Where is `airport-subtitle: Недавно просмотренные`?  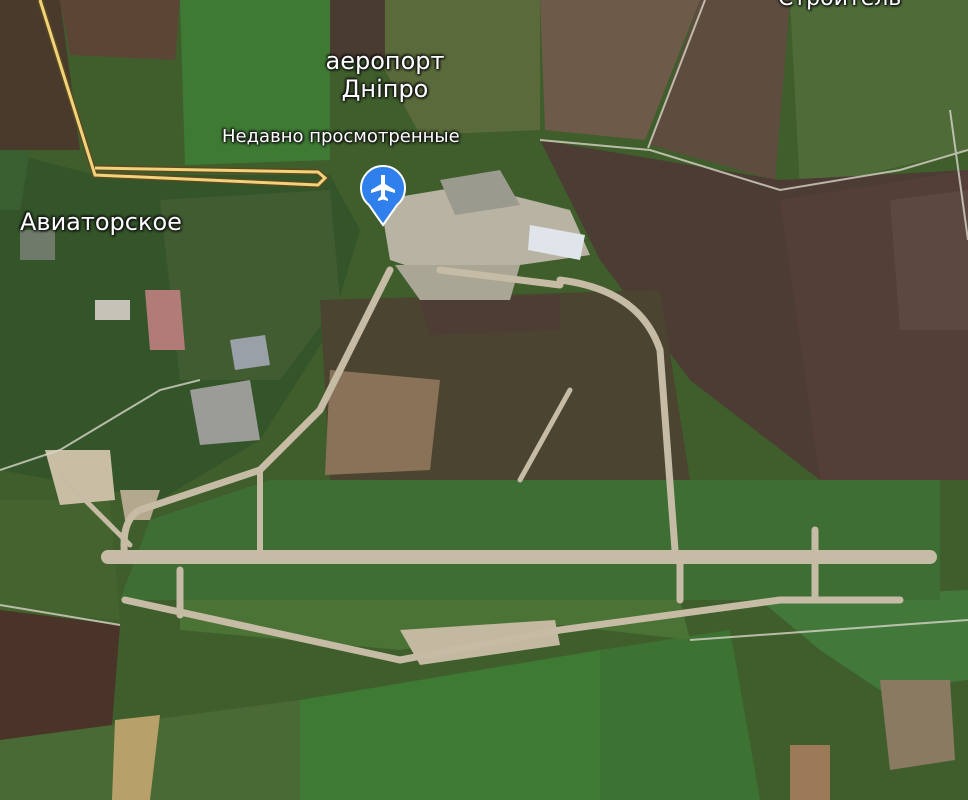
airport-subtitle: Недавно просмотренные is located at coordinates (341, 136).